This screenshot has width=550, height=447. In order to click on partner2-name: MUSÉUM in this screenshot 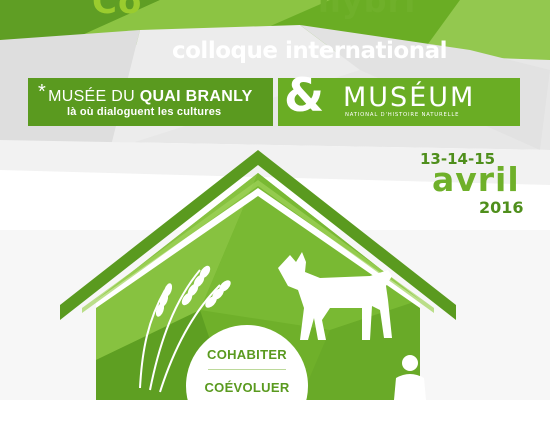, I will do `click(409, 97)`.